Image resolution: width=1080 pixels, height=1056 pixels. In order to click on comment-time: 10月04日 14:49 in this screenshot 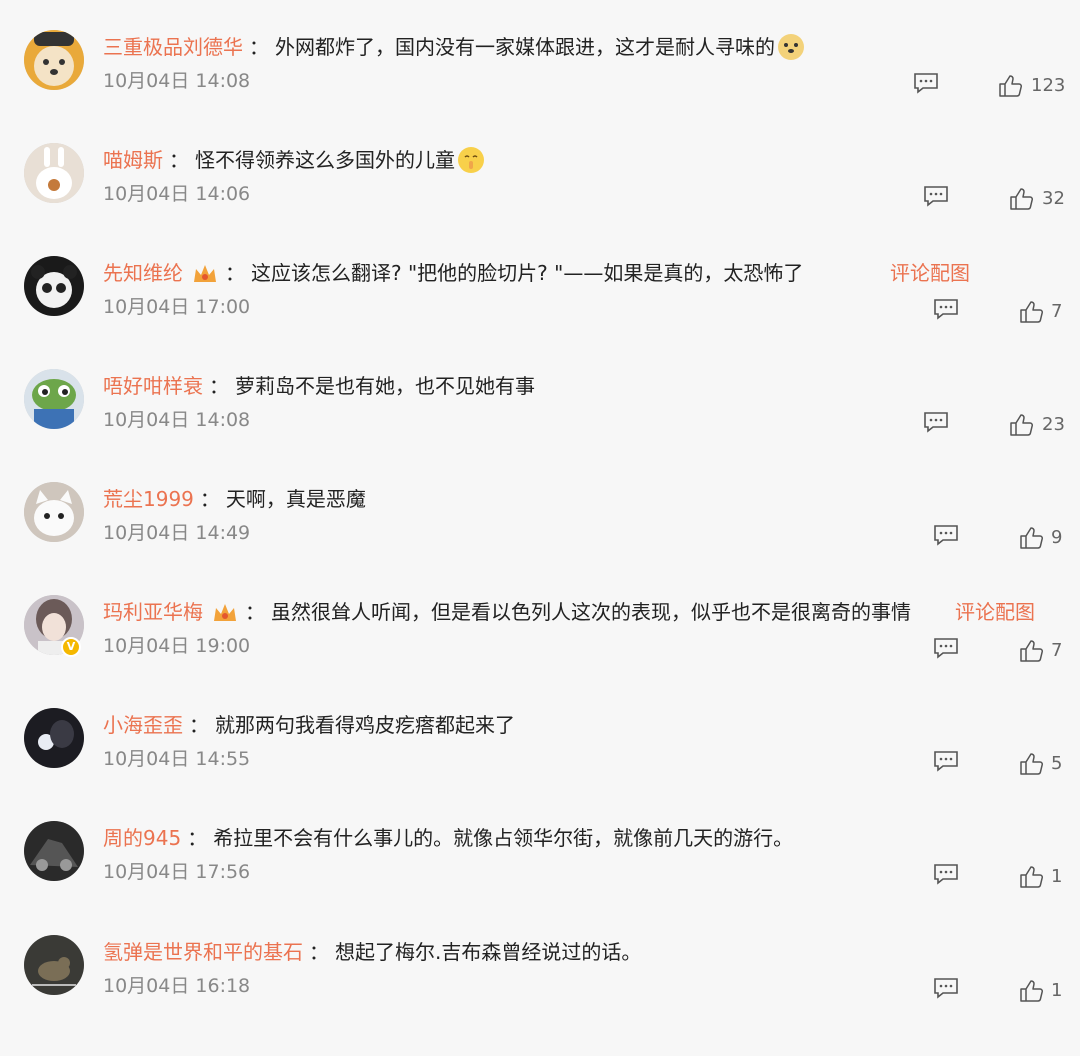, I will do `click(177, 533)`.